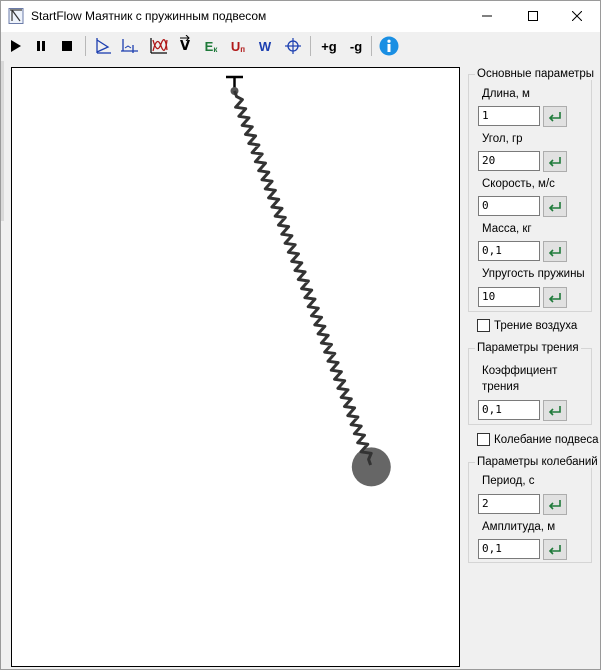 The height and width of the screenshot is (670, 601). Describe the element at coordinates (519, 527) in the screenshot. I see `amplitude-label: Амплитуда, м` at that location.